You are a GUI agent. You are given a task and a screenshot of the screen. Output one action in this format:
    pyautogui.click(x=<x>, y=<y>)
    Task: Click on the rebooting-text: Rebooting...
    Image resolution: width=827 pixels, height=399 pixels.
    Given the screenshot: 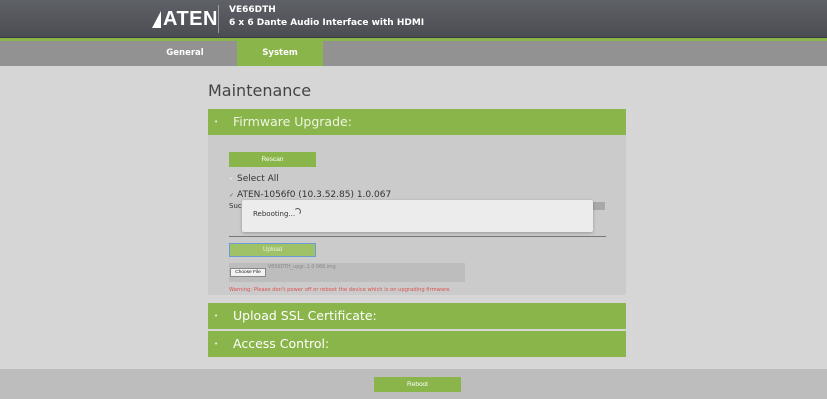 What is the action you would take?
    pyautogui.click(x=274, y=214)
    